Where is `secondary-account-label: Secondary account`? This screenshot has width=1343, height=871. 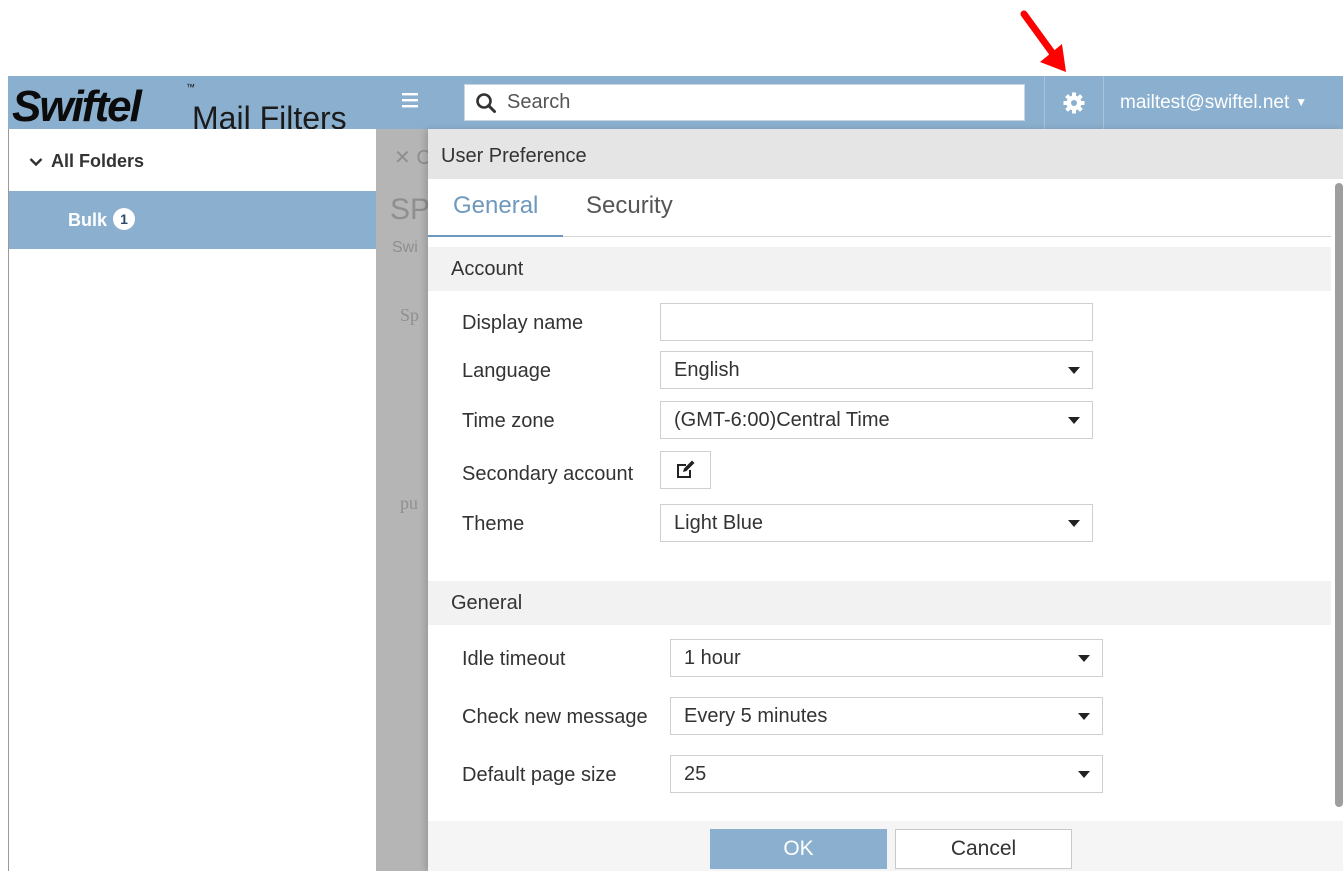 secondary-account-label: Secondary account is located at coordinates (548, 474).